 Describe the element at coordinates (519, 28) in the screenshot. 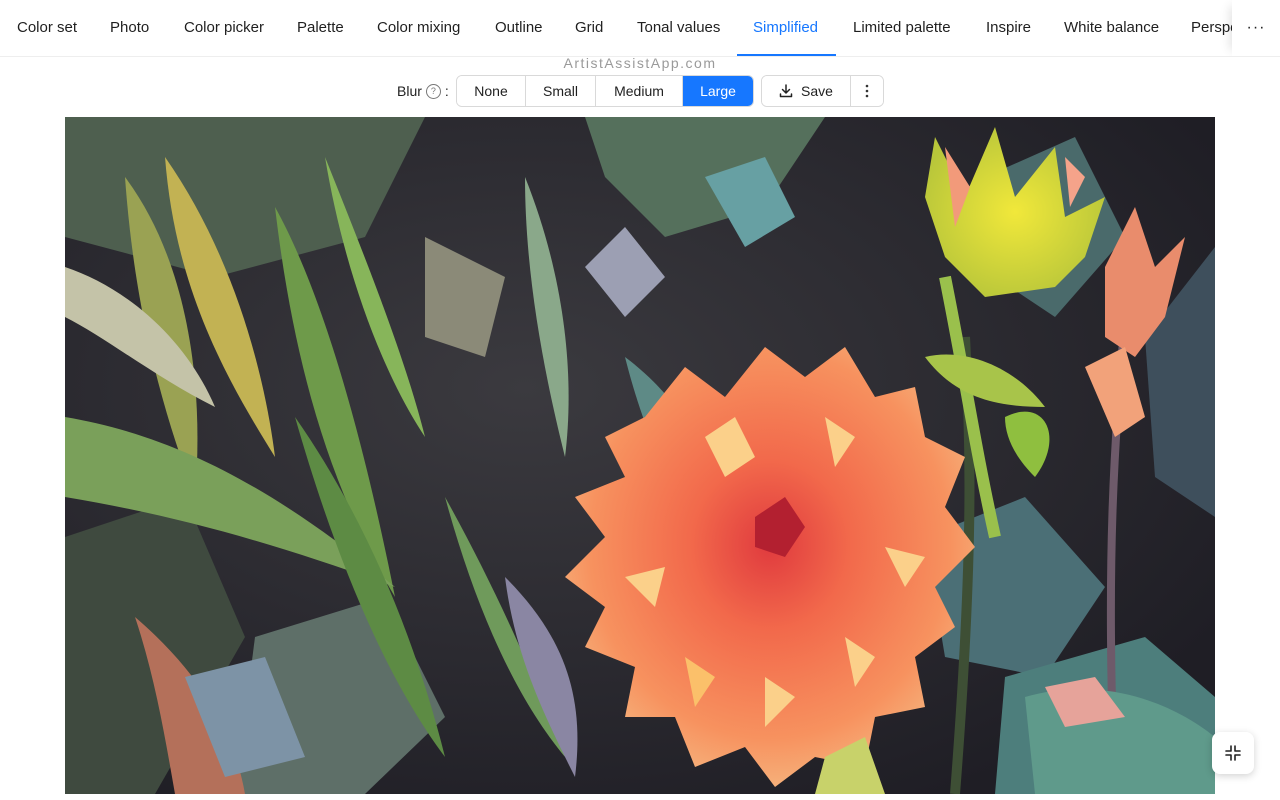

I see `tab-outline: Outline` at that location.